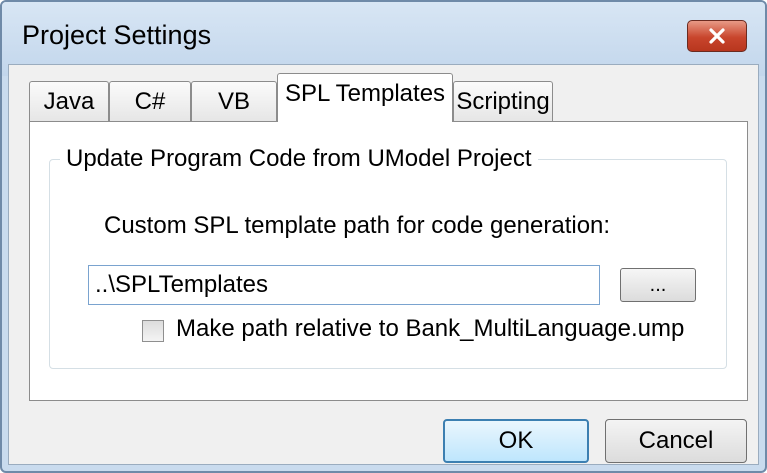  I want to click on tab-label: VB, so click(233, 101).